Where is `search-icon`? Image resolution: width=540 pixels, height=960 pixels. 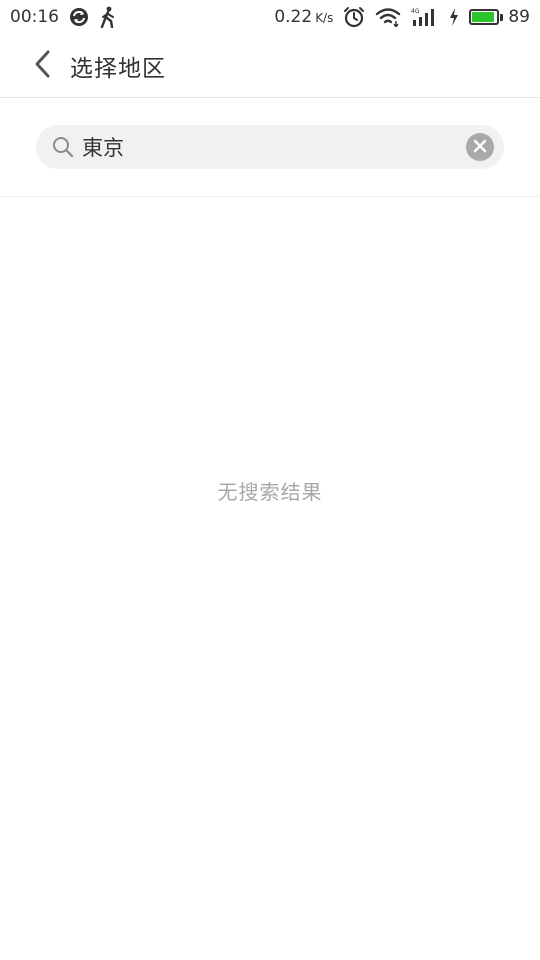
search-icon is located at coordinates (63, 147).